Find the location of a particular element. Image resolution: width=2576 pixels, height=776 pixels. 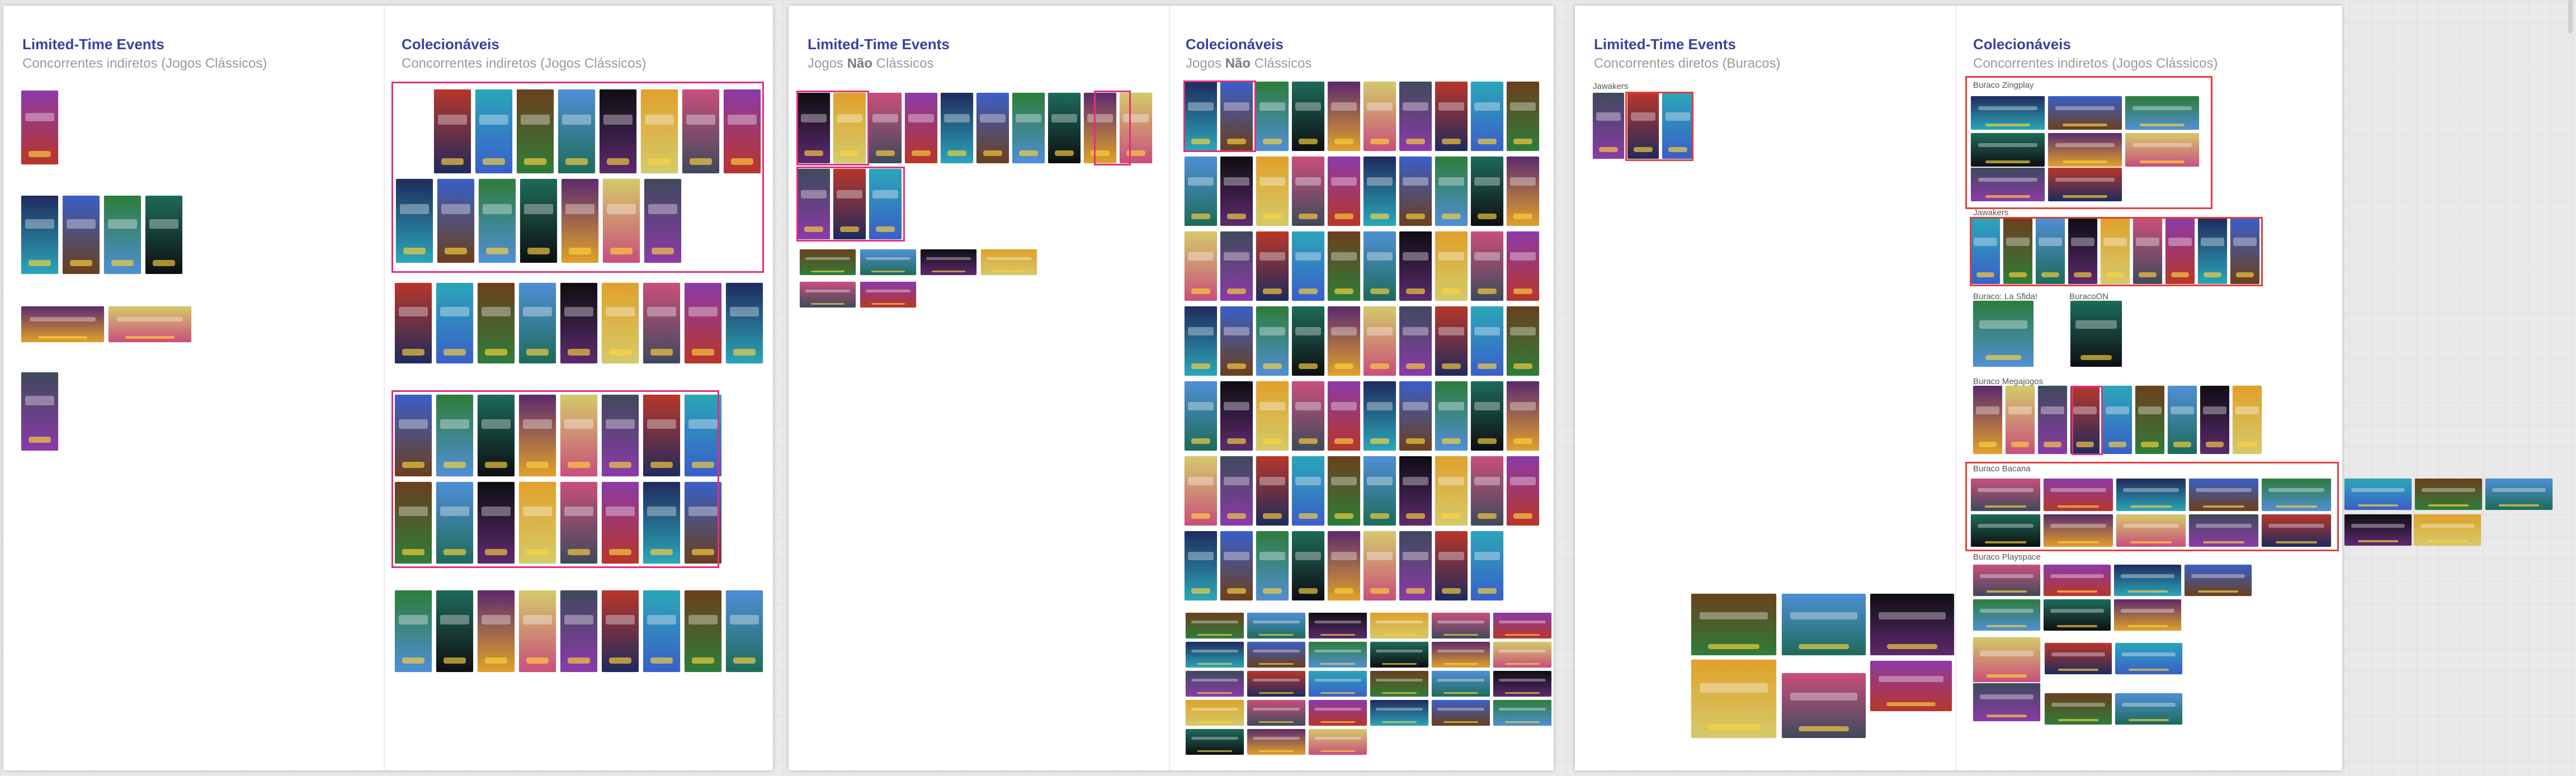

vertical-scrollbar is located at coordinates (2570, 17).